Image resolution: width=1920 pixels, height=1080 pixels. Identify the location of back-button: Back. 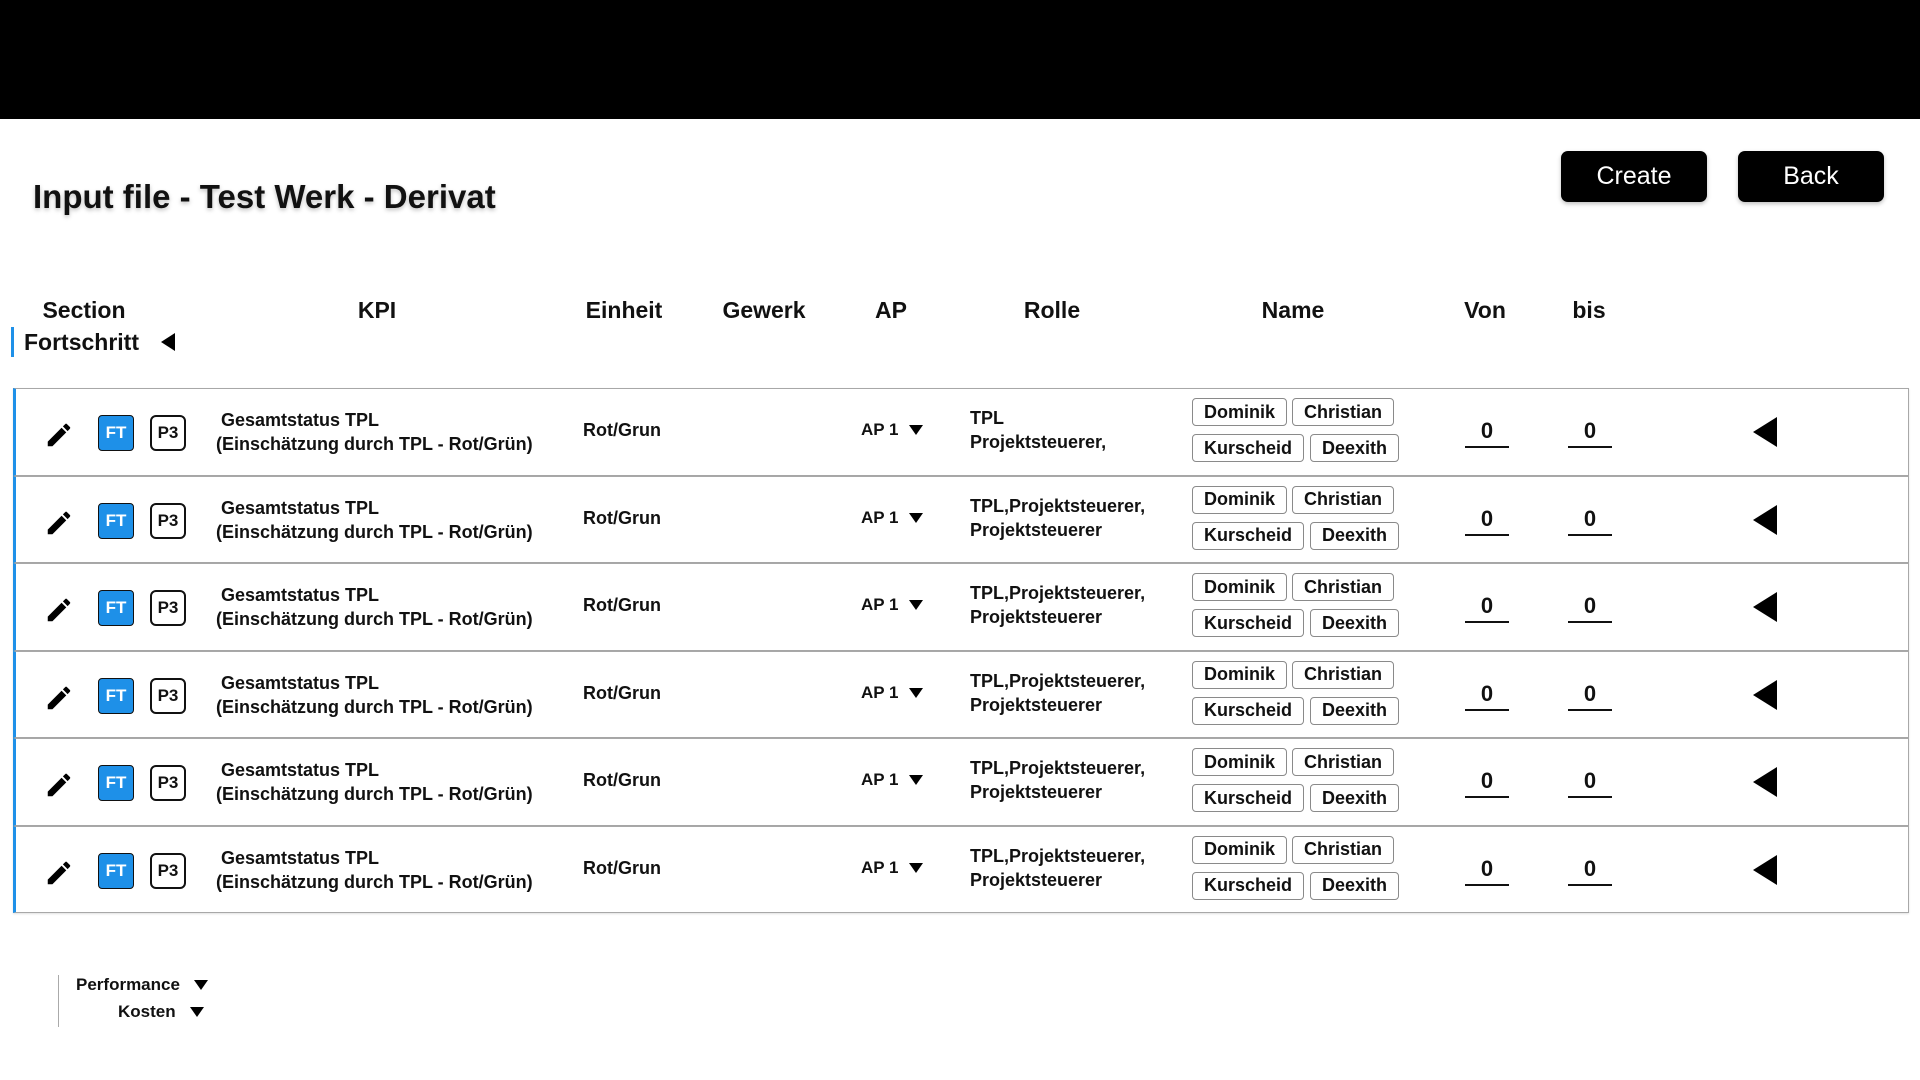
(1811, 176).